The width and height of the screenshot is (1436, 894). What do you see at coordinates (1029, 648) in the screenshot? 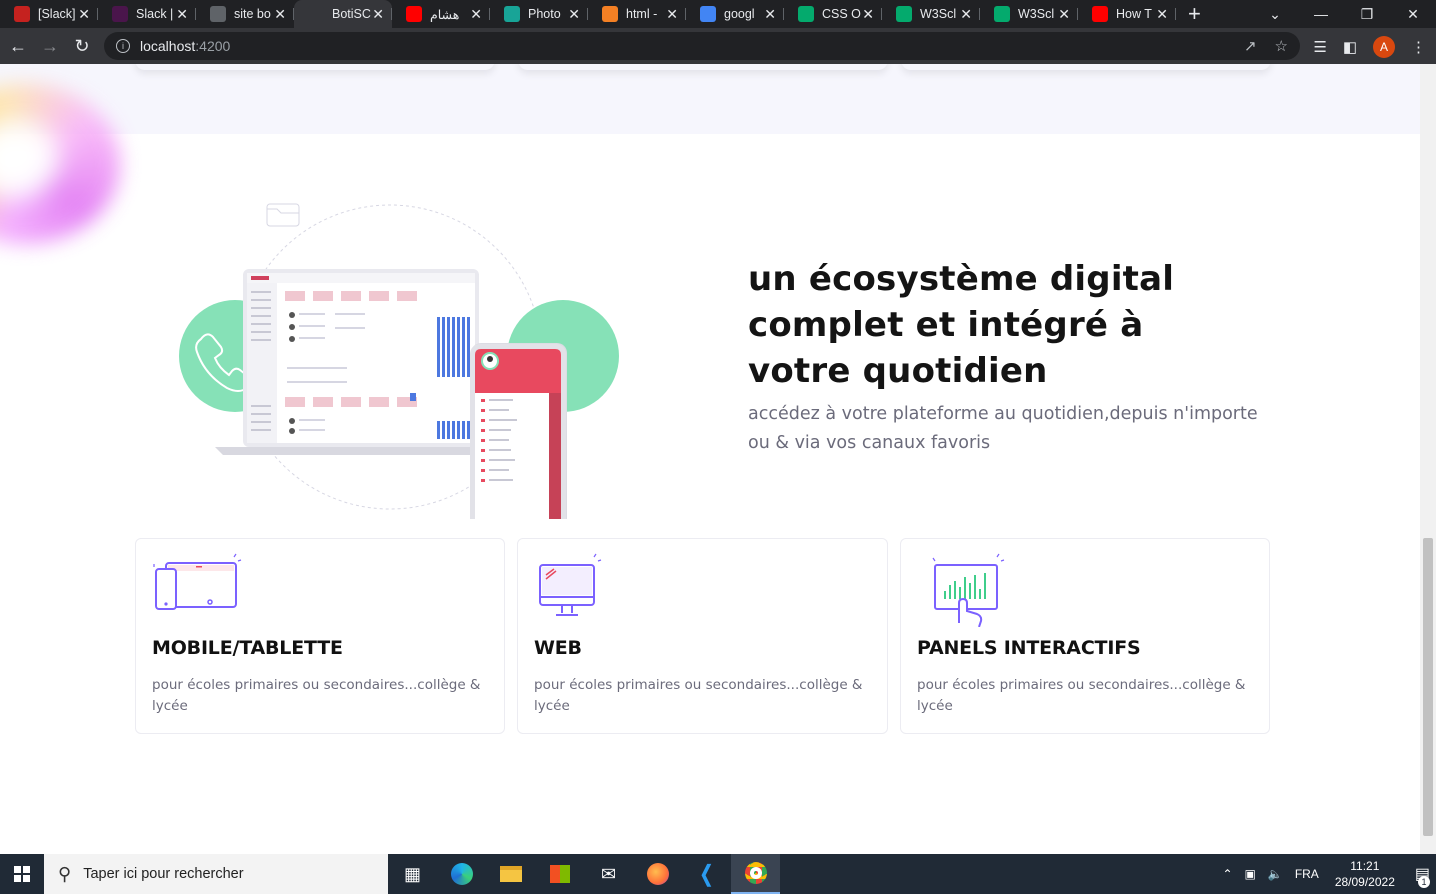
I see `card-title: PANELS INTERACTIFS` at bounding box center [1029, 648].